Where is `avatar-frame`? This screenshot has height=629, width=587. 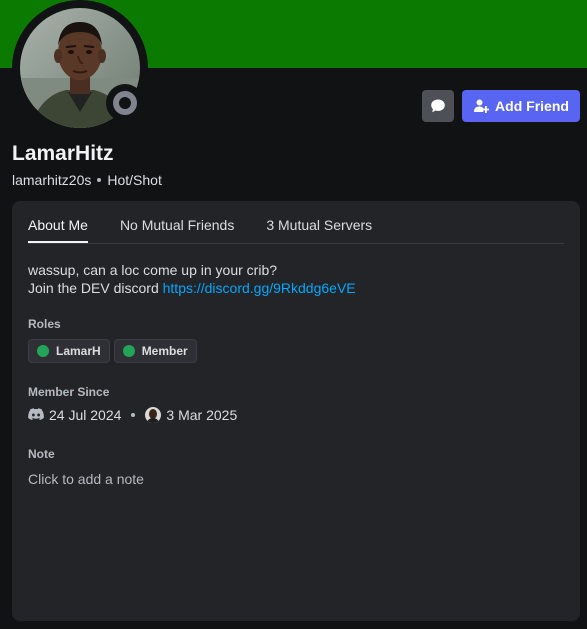
avatar-frame is located at coordinates (80, 68).